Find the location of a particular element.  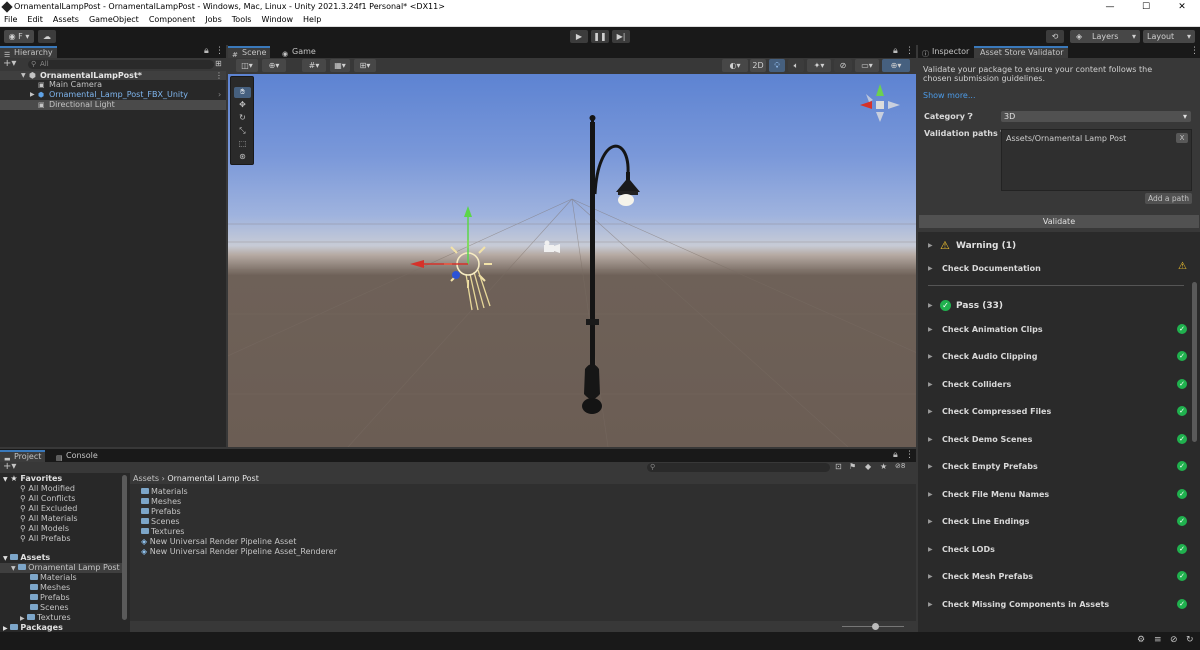

check-compressed-files-row: ▶ Check Compressed Files ✓ is located at coordinates (1056, 412).